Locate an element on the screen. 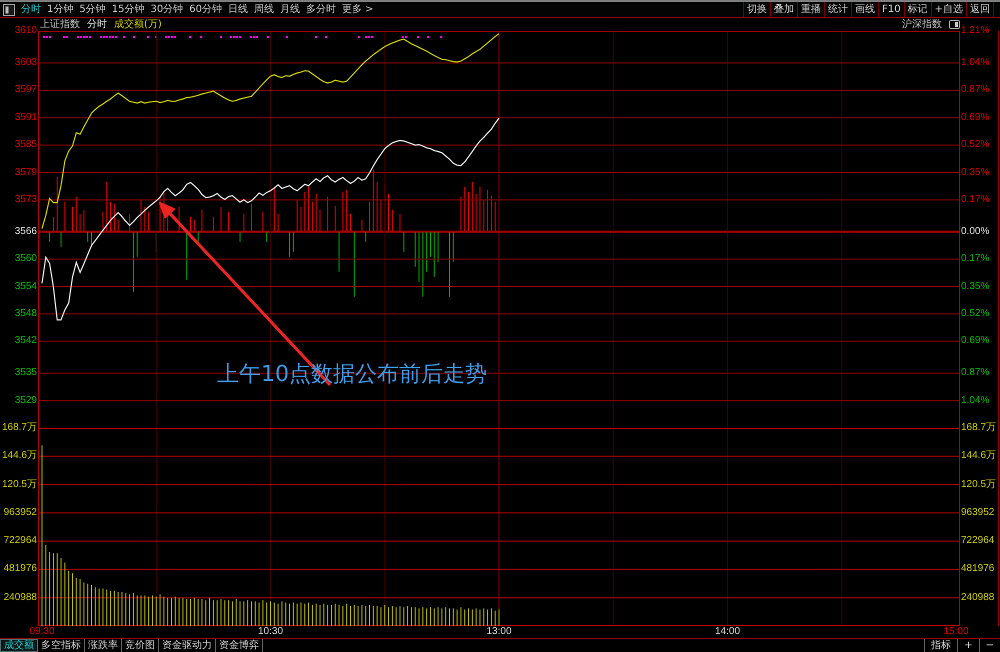 The height and width of the screenshot is (652, 1000). price-axis-label: 3554 is located at coordinates (25, 286).